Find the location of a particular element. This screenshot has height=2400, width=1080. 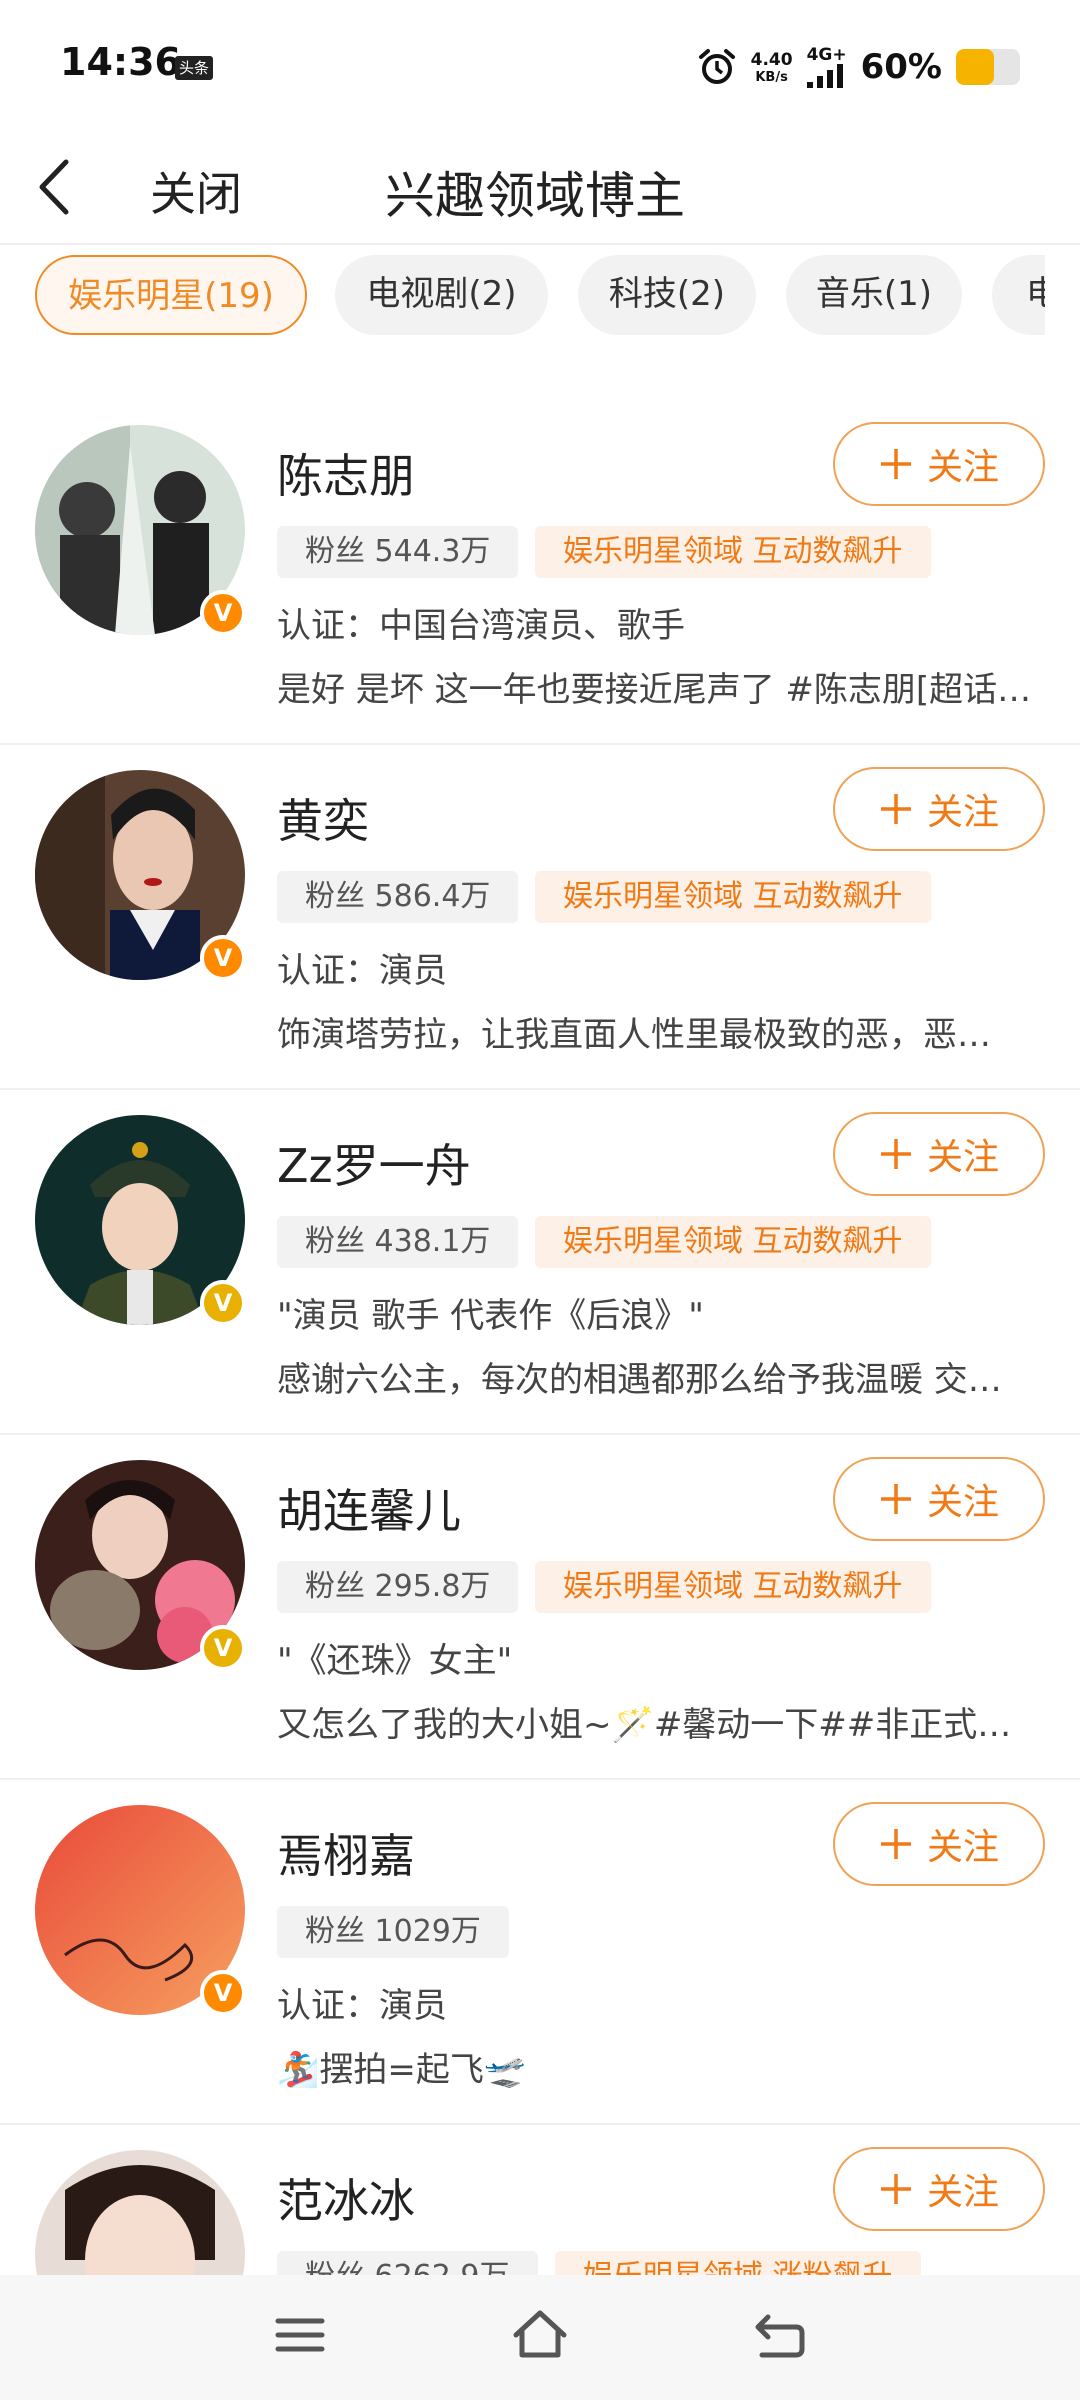

close-button: 关闭 is located at coordinates (196, 191).